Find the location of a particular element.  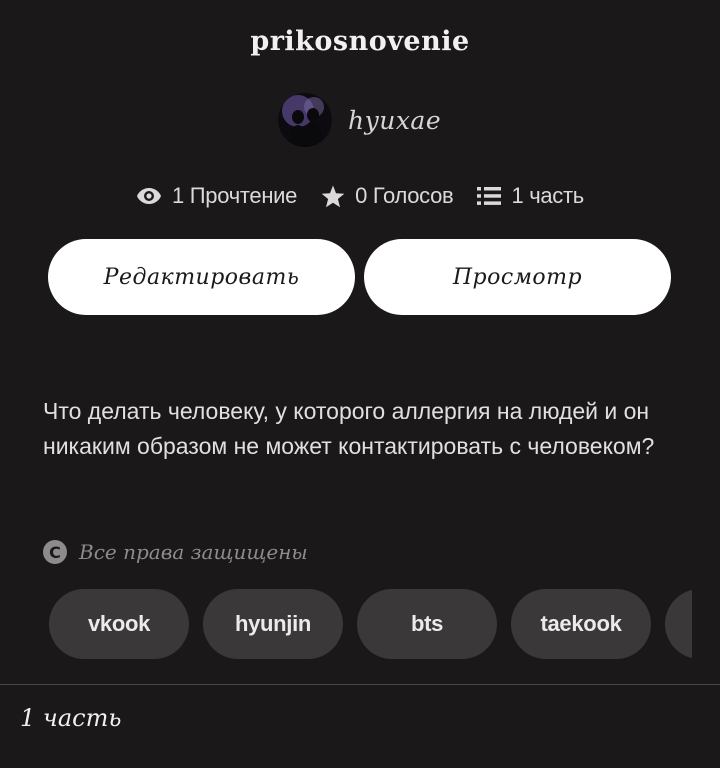

parts-stat: 1 часть is located at coordinates (530, 196).